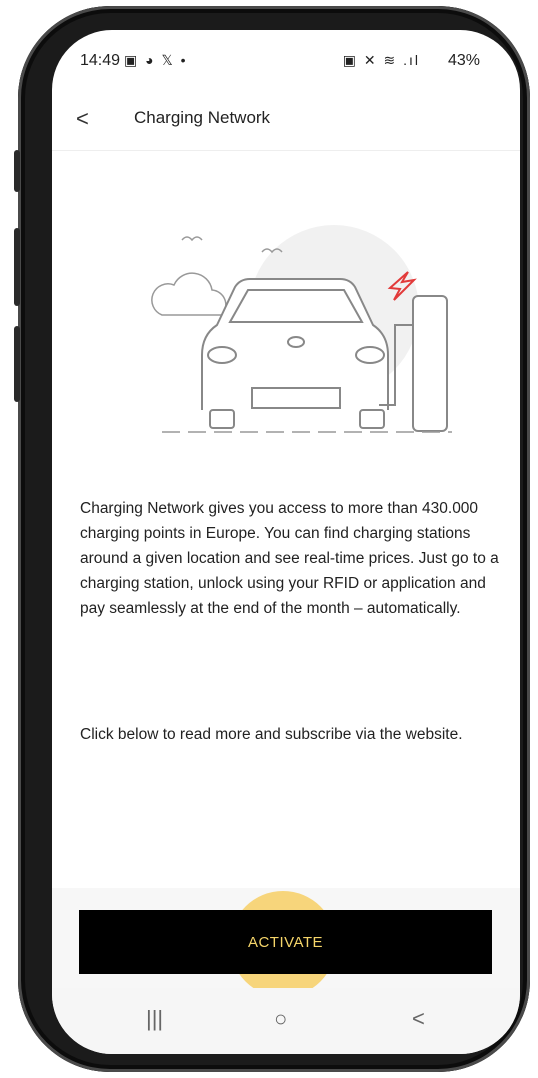  What do you see at coordinates (202, 117) in the screenshot?
I see `page-title: Charging Network` at bounding box center [202, 117].